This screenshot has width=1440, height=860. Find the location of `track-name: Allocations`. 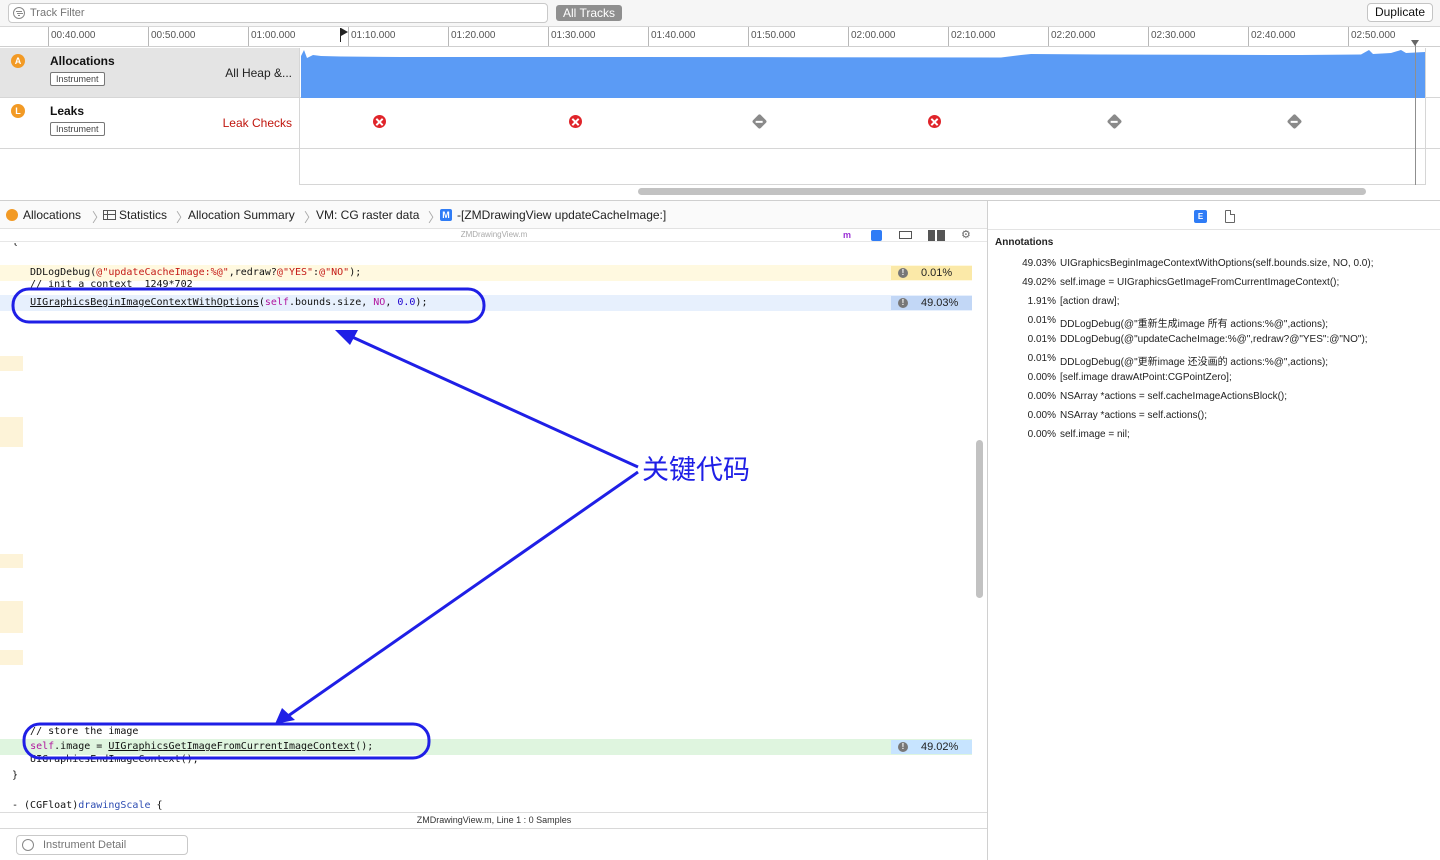

track-name: Allocations is located at coordinates (82, 61).